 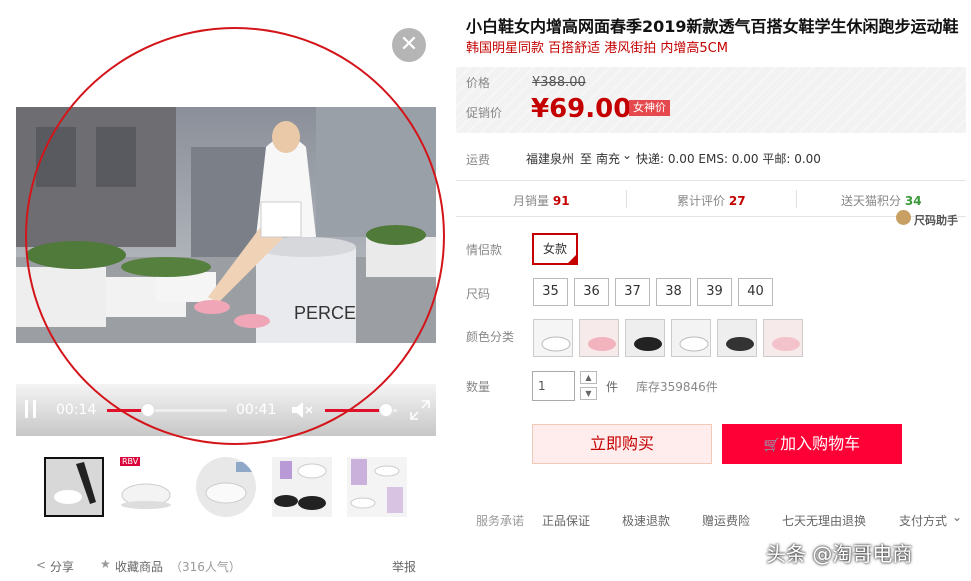 I want to click on pause-icon, so click(x=31, y=409).